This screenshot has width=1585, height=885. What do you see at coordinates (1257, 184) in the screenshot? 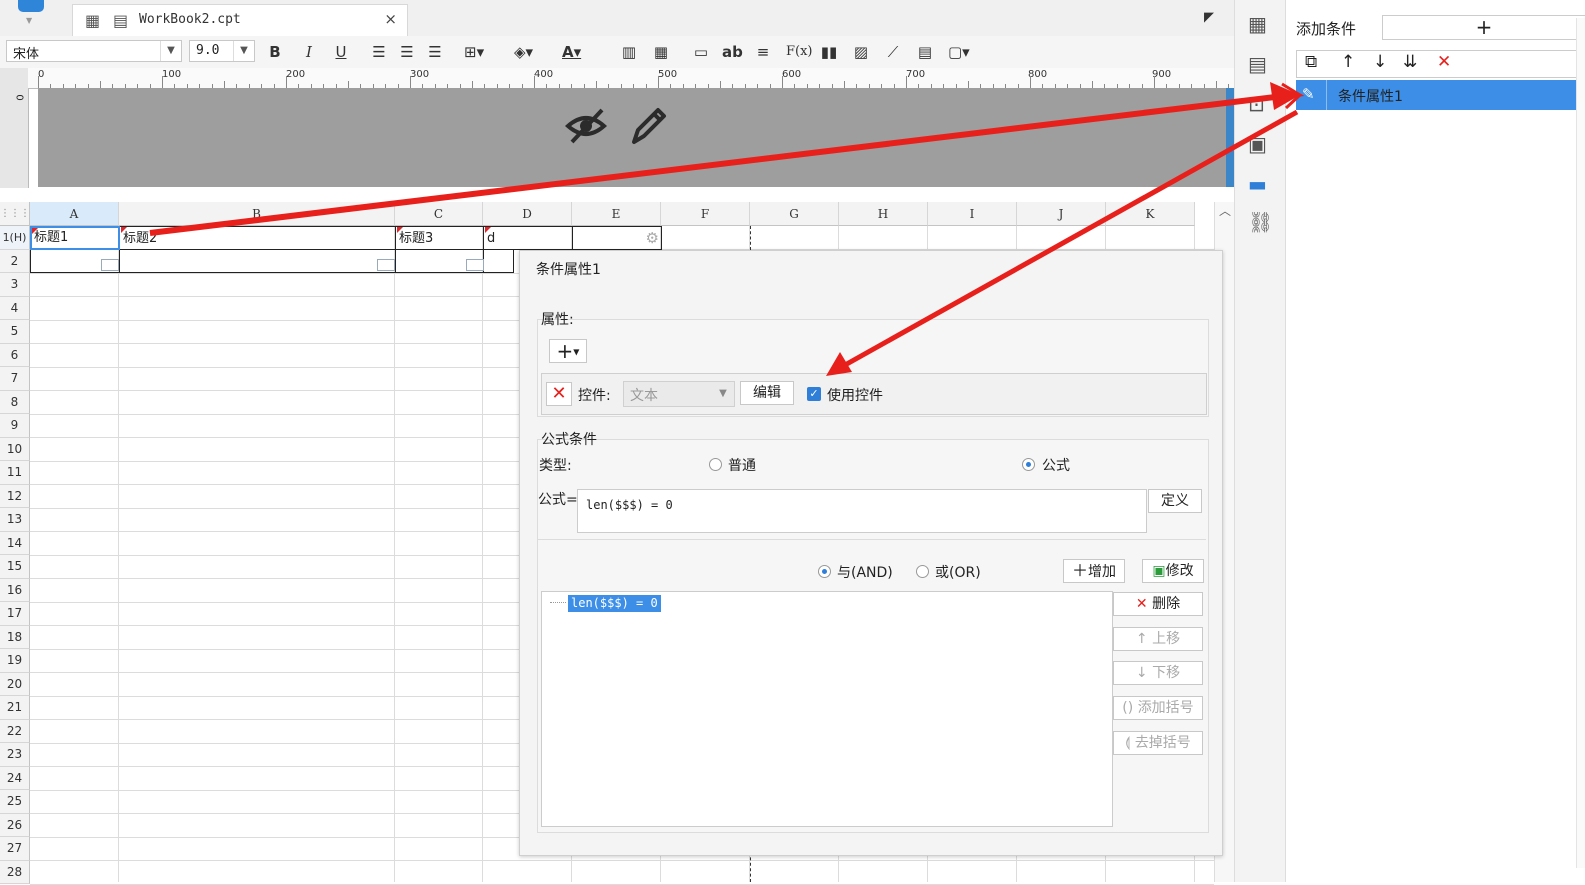
I see `condition-attr-icon: ▬` at bounding box center [1257, 184].